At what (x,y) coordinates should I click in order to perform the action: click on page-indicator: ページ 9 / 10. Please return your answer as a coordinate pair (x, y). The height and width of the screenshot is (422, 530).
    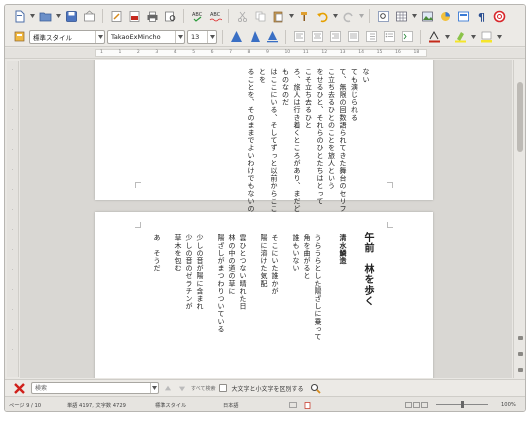
    Looking at the image, I should click on (25, 405).